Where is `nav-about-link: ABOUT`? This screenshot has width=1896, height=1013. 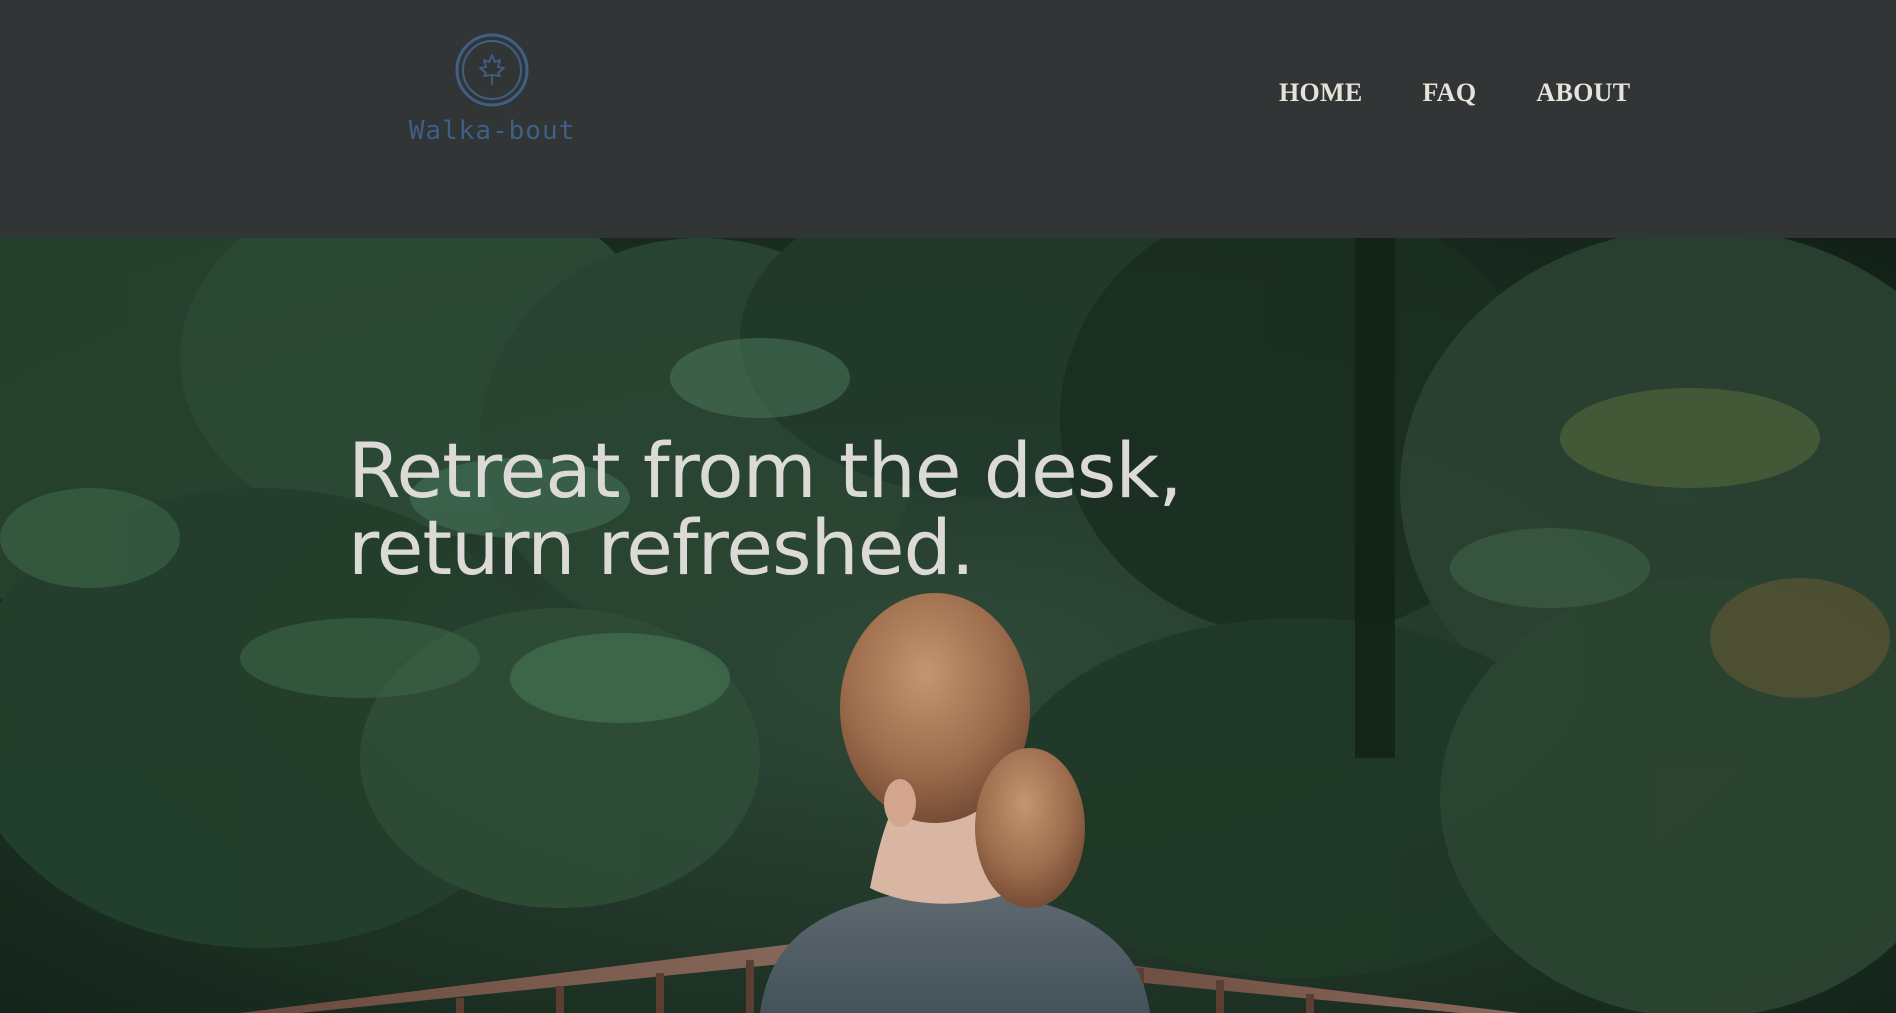
nav-about-link: ABOUT is located at coordinates (1583, 93).